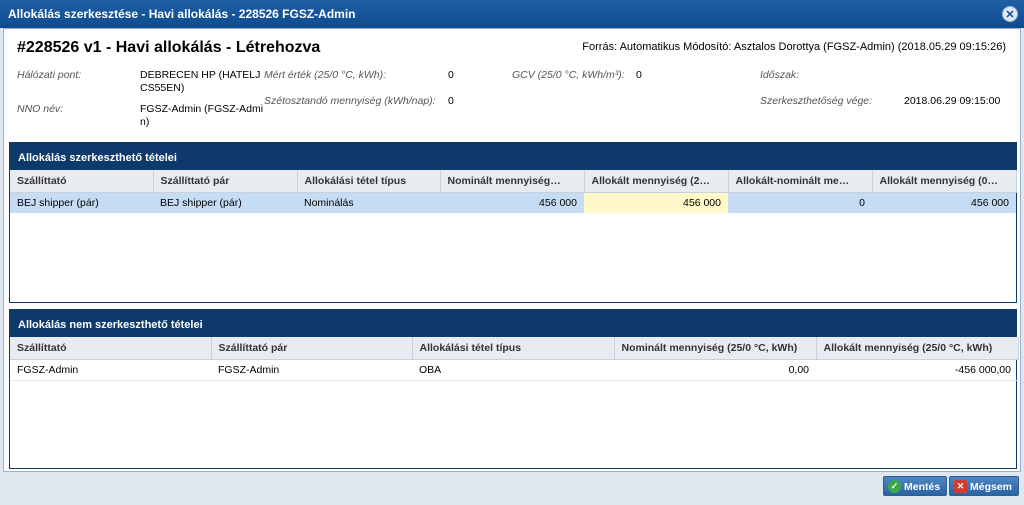  Describe the element at coordinates (49, 75) in the screenshot. I see `network-point-label: Hálózati pont:` at that location.